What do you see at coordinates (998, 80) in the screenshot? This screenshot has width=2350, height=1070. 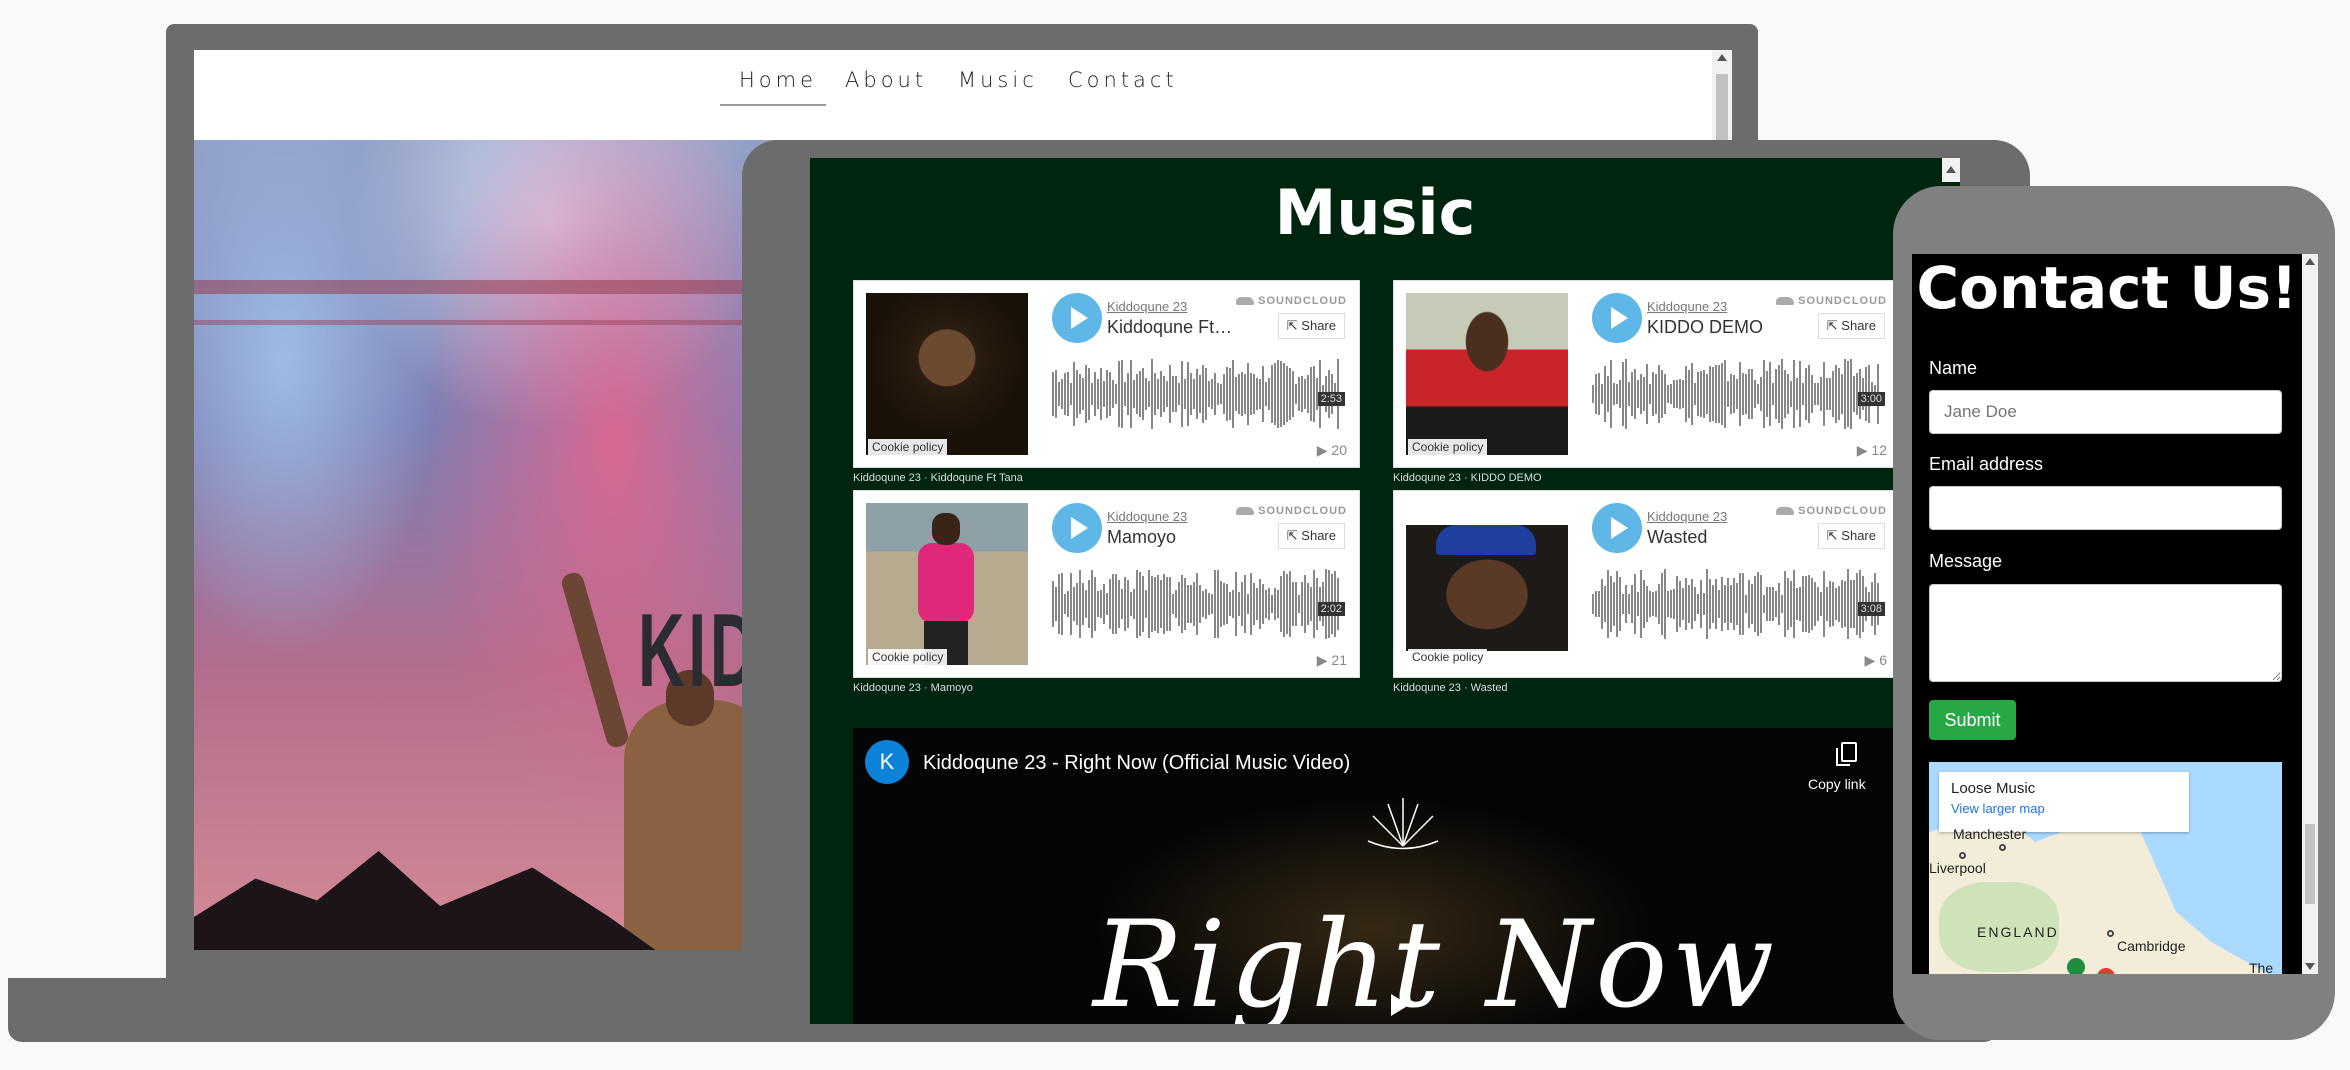 I see `nav-music: Music` at bounding box center [998, 80].